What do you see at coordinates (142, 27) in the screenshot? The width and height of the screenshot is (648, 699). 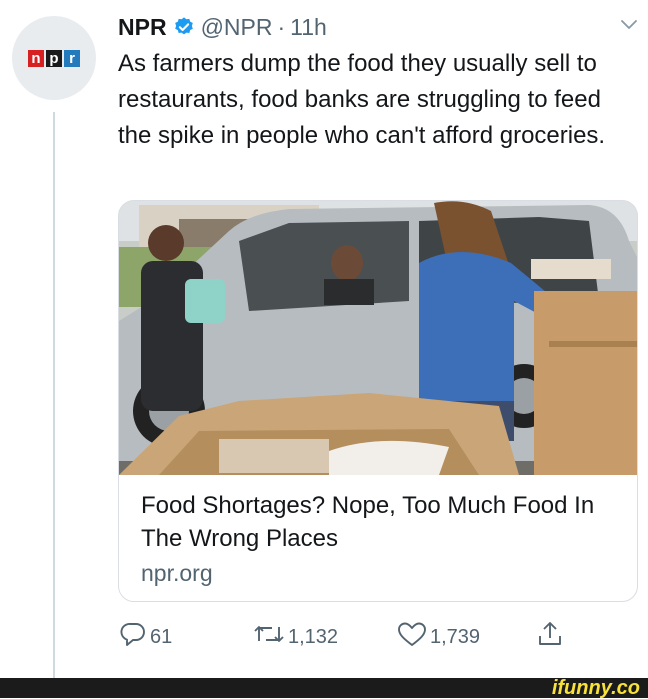 I see `author-name: NPR` at bounding box center [142, 27].